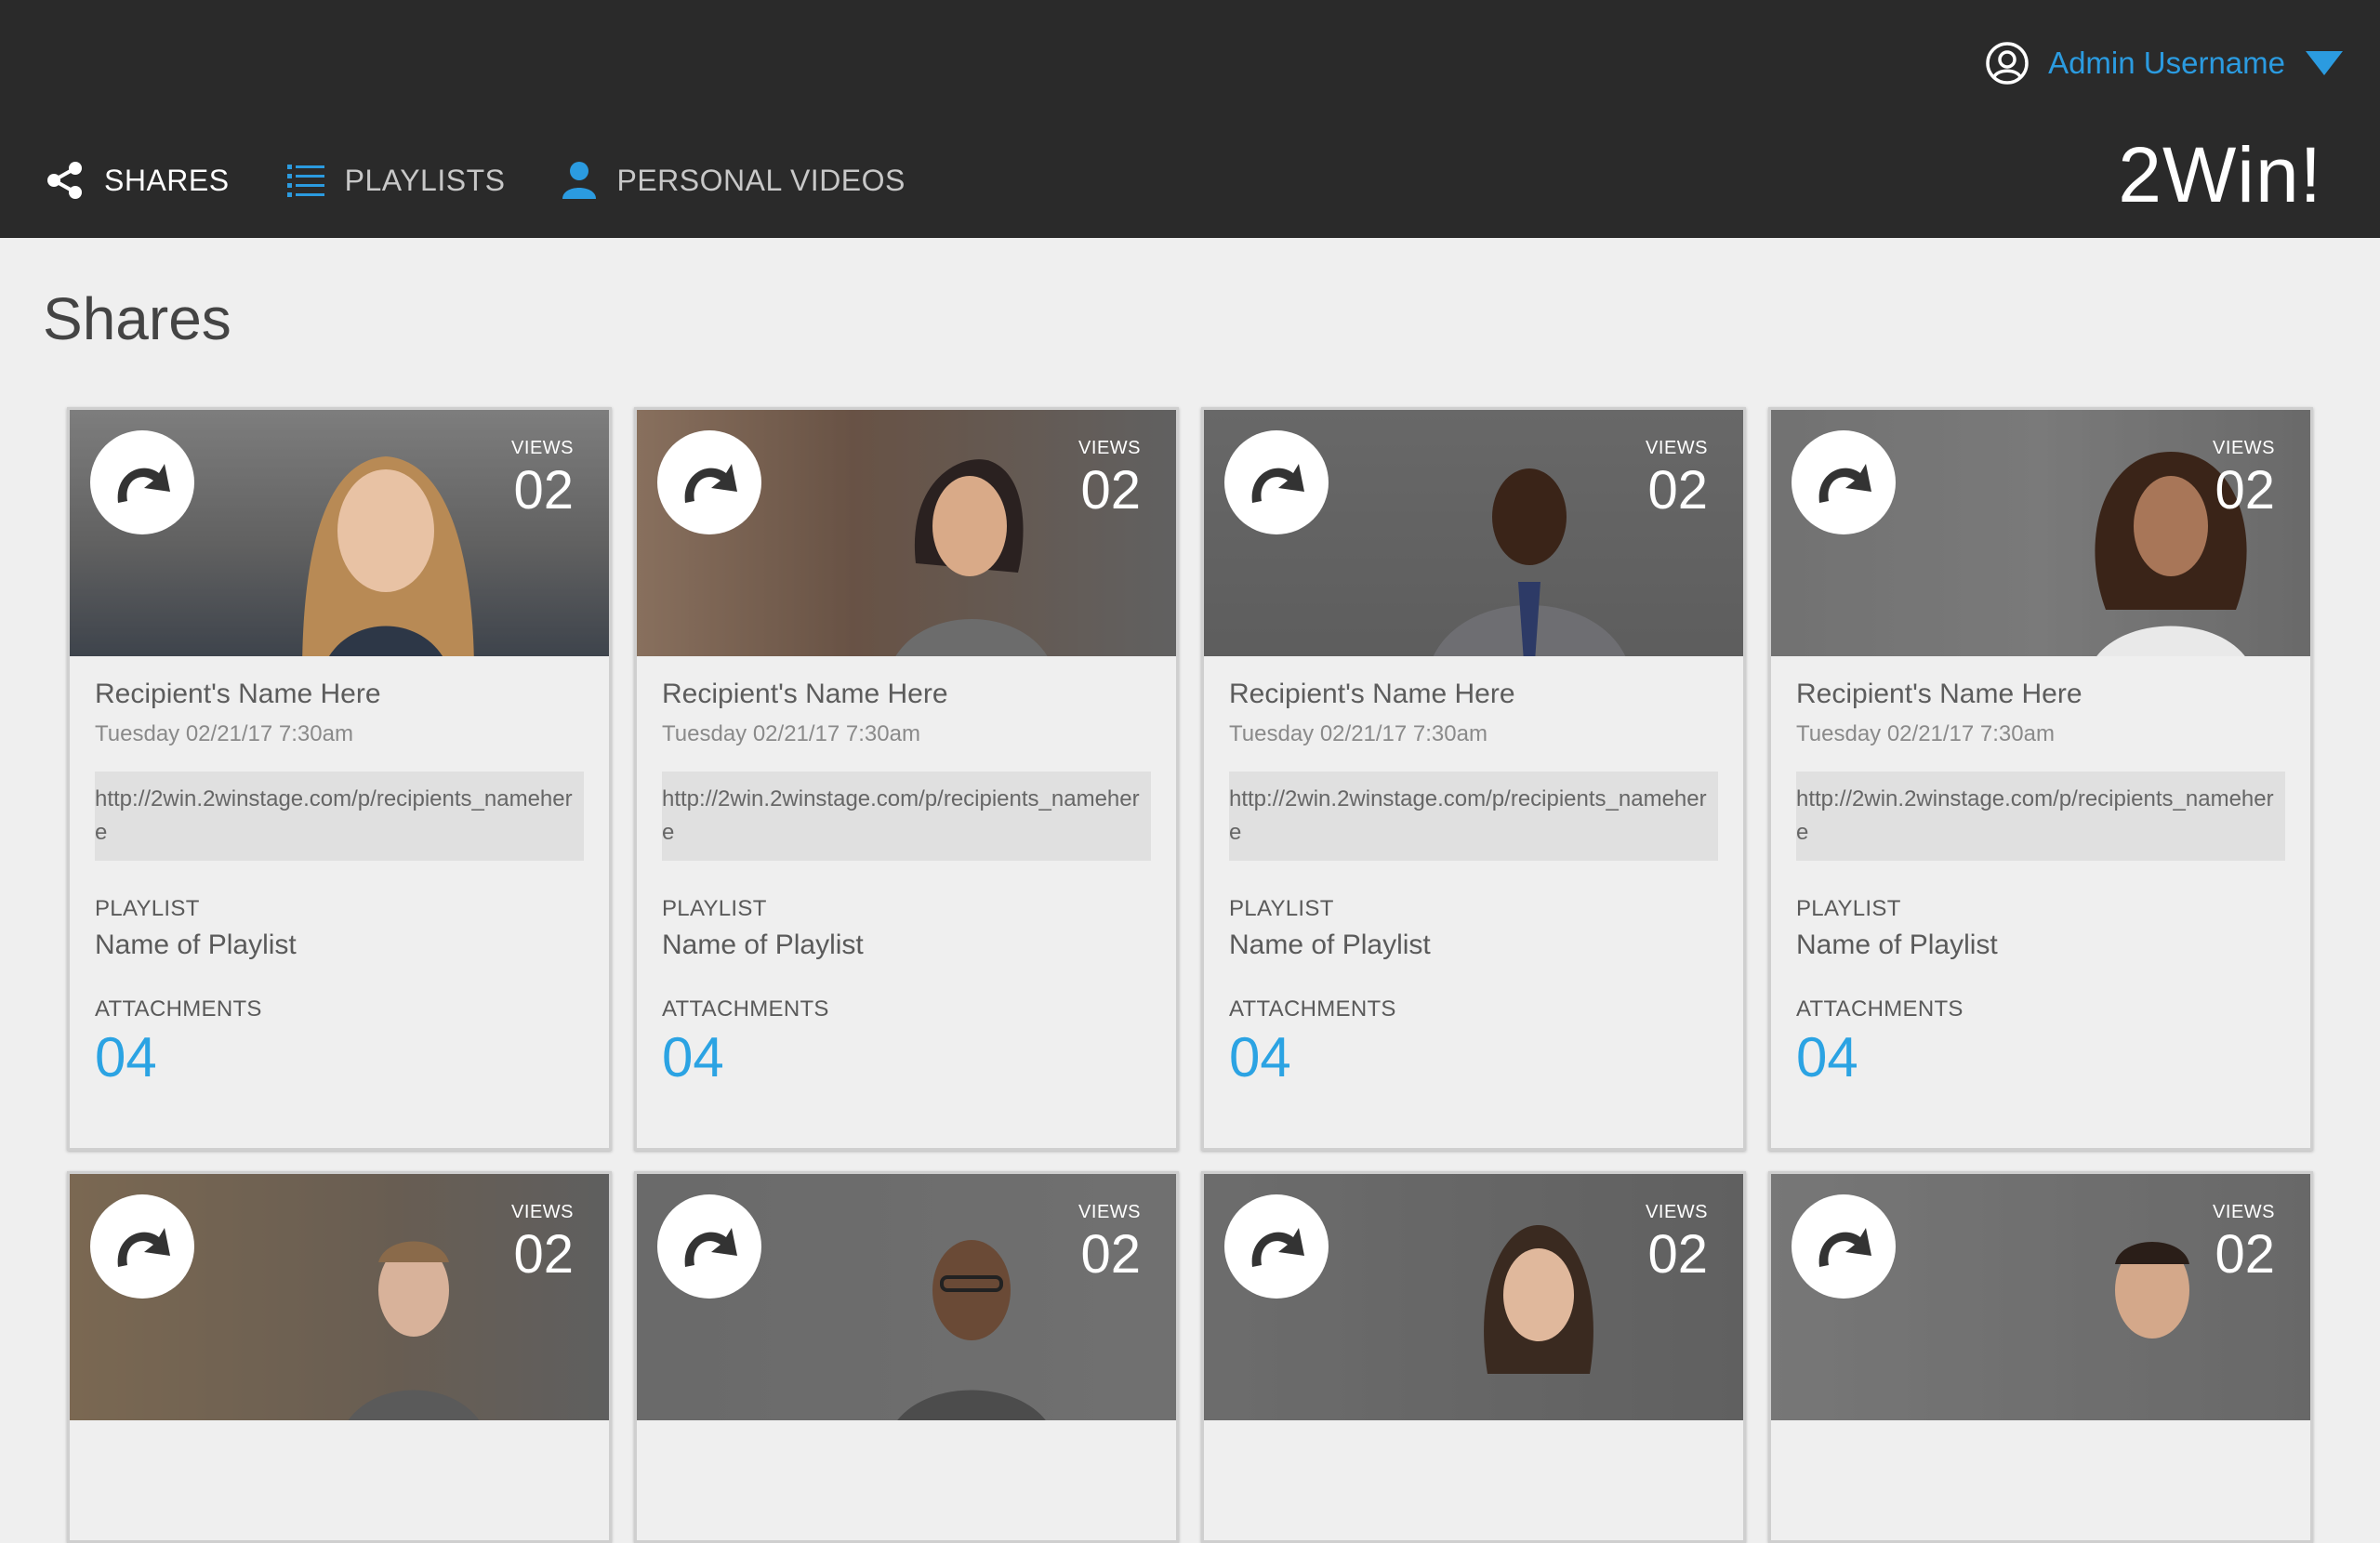  Describe the element at coordinates (425, 180) in the screenshot. I see `nav-playlists-label: PLAYLISTS` at that location.